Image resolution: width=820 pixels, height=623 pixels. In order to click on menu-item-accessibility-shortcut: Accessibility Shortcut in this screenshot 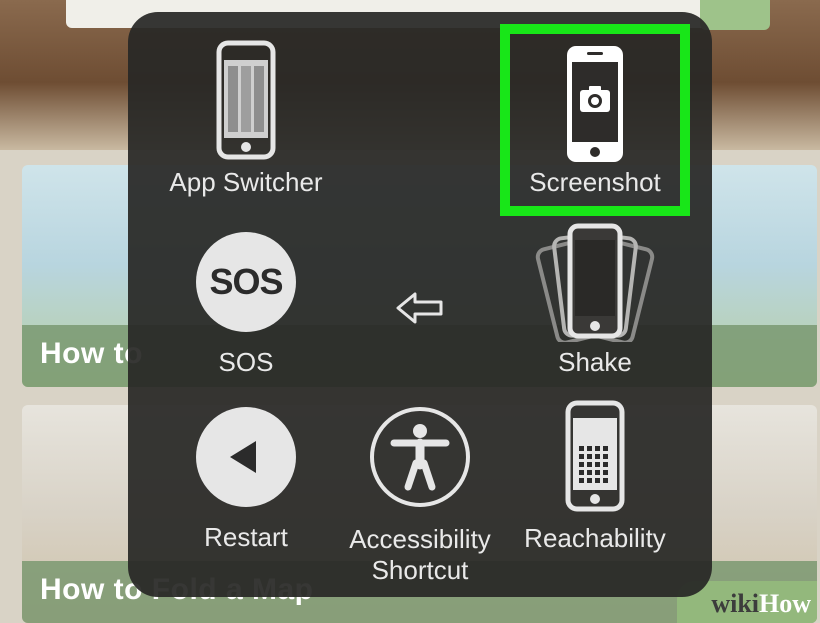, I will do `click(420, 495)`.